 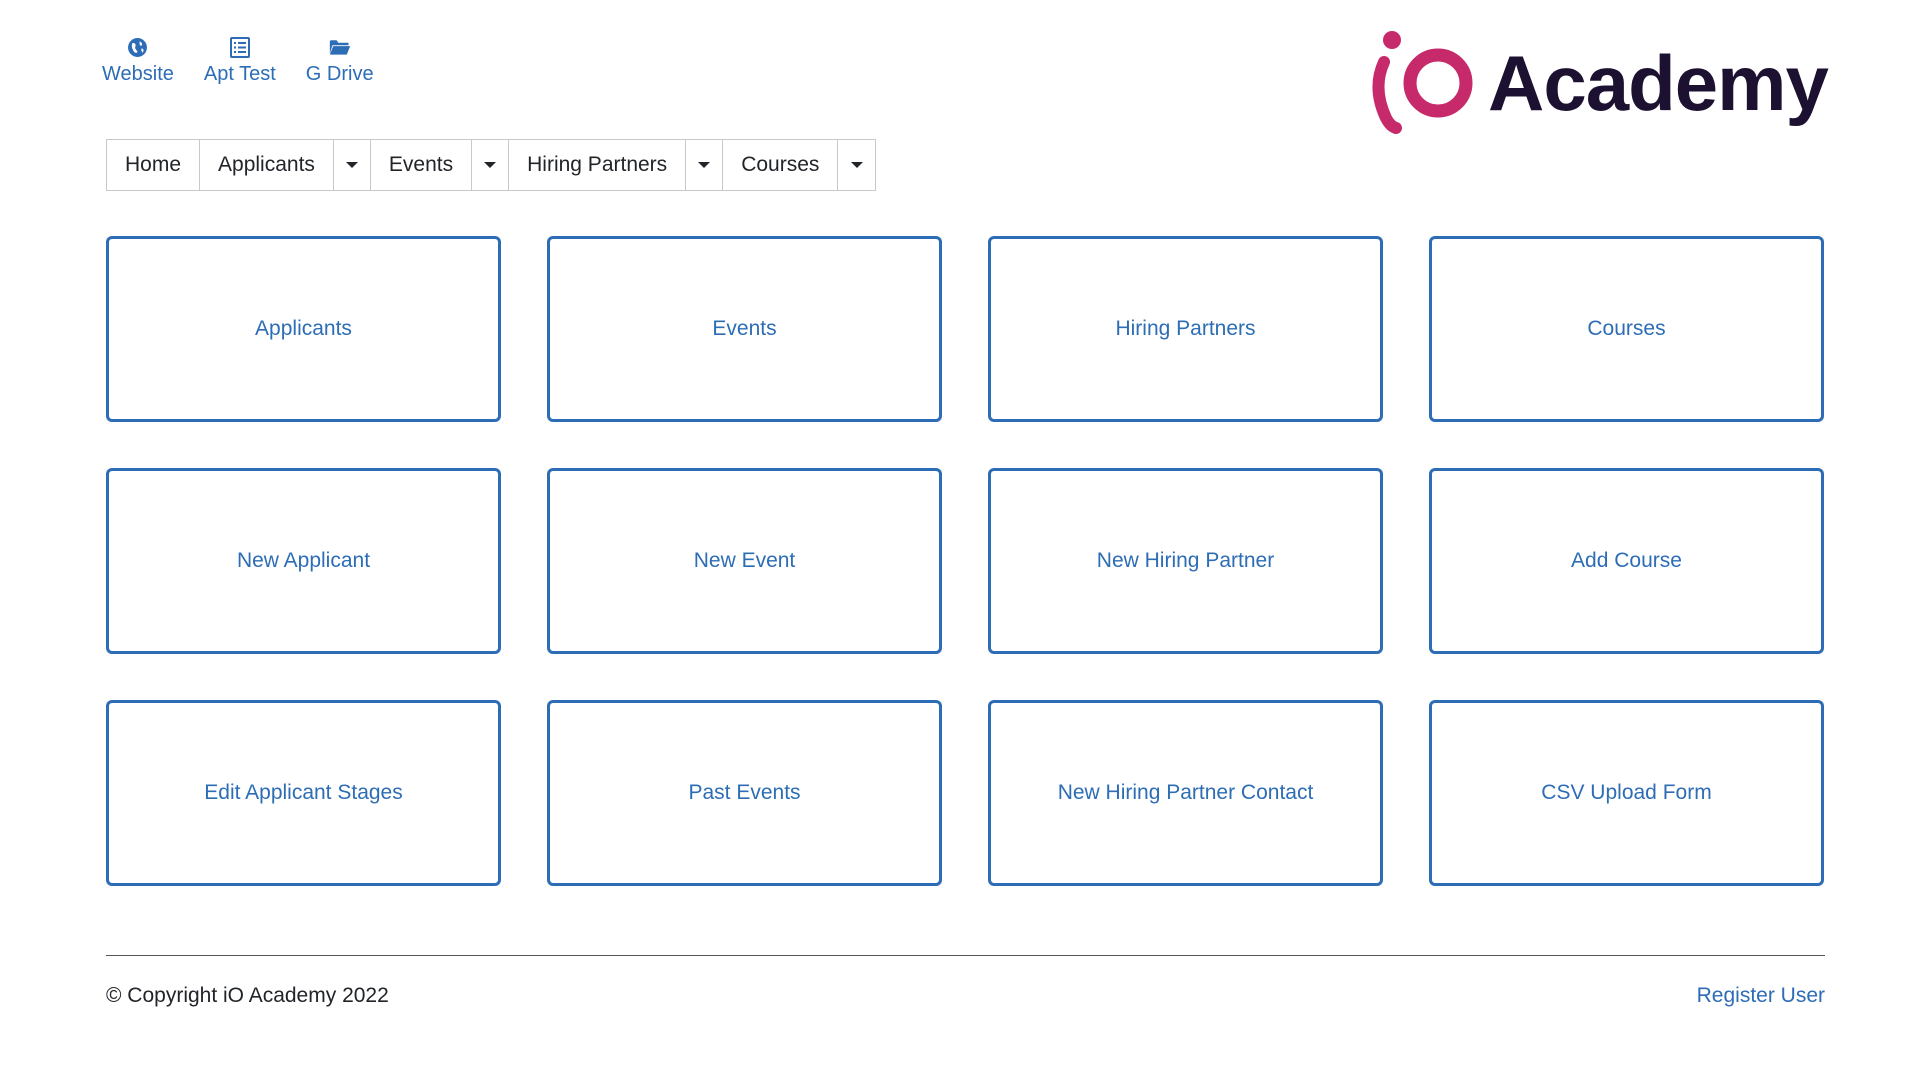 What do you see at coordinates (744, 561) in the screenshot?
I see `card-new-event: New Event` at bounding box center [744, 561].